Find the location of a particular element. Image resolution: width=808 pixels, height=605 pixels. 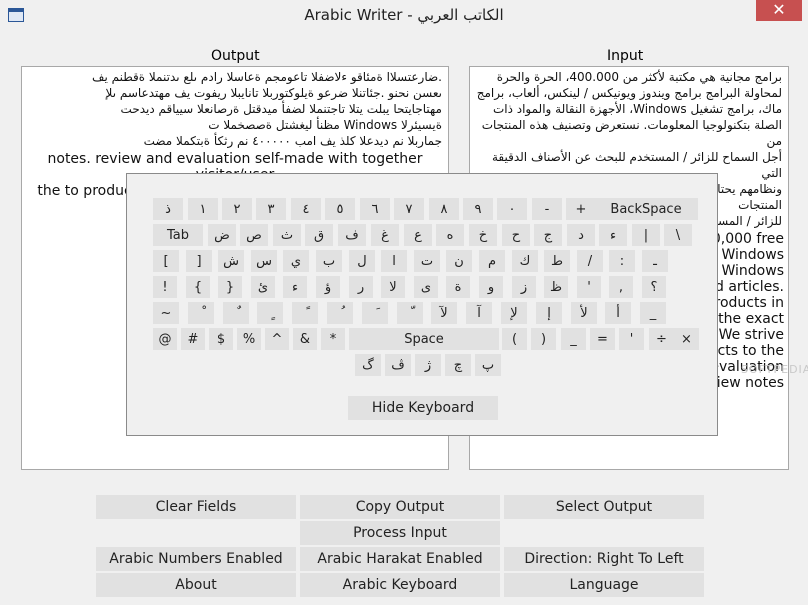

arabic-harakat-toggle: Arabic Harakat Enabled is located at coordinates (400, 559).